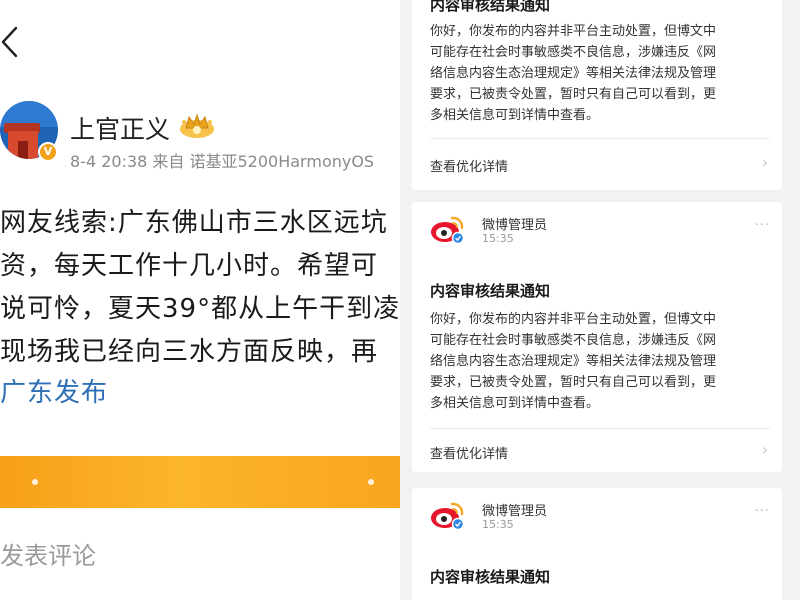 The width and height of the screenshot is (800, 600). Describe the element at coordinates (48, 152) in the screenshot. I see `verified-badge: V` at that location.